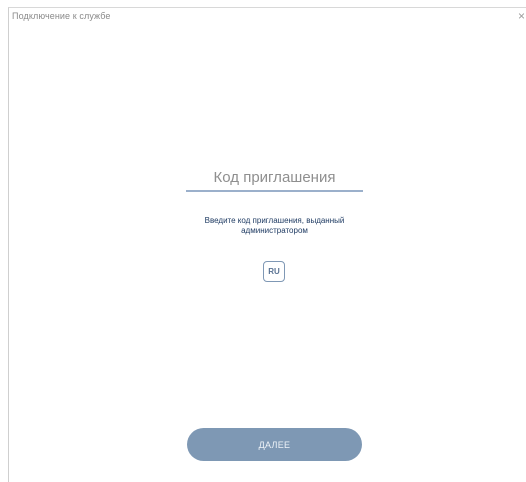 The width and height of the screenshot is (526, 482). Describe the element at coordinates (274, 271) in the screenshot. I see `language-selector-button: RU` at that location.